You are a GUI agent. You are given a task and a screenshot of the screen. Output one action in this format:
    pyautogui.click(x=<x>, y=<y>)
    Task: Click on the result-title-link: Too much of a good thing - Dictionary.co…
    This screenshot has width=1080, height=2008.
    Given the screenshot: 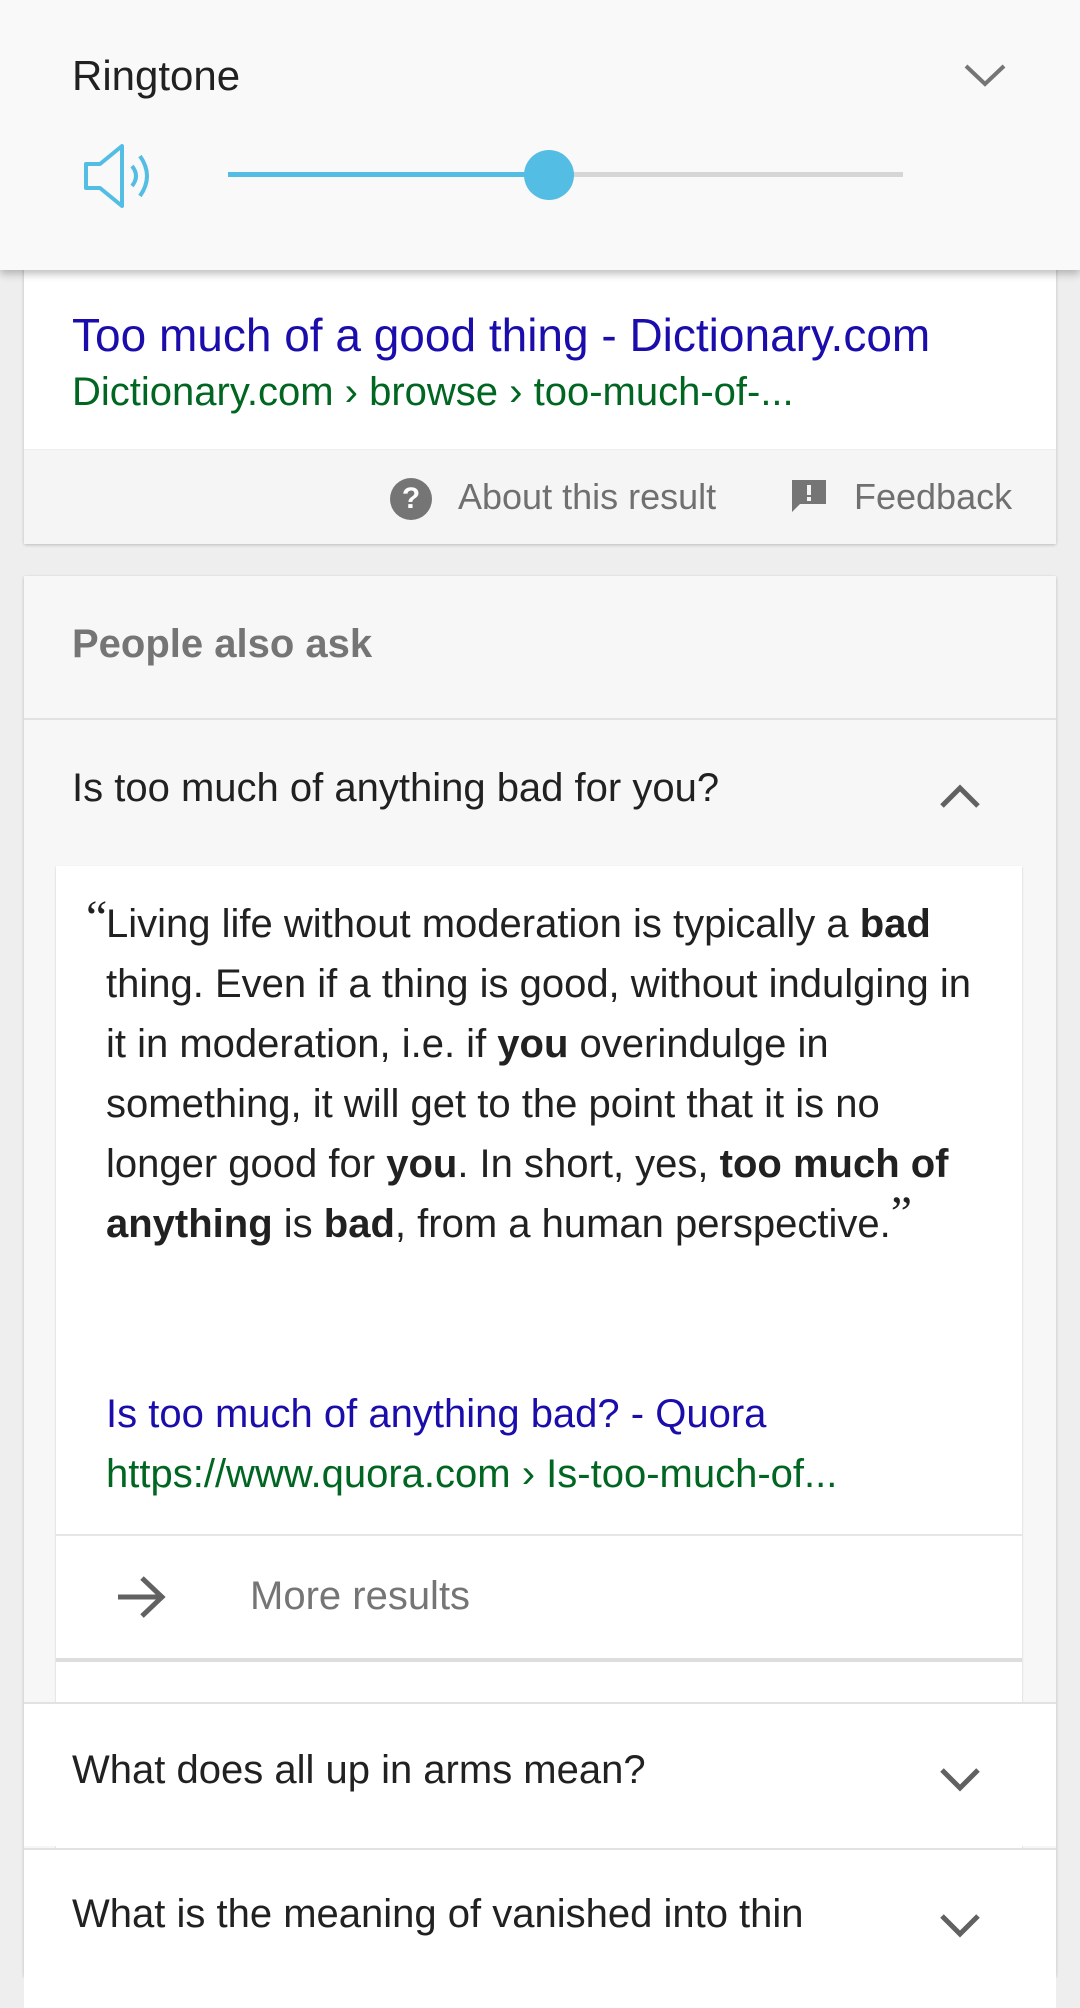 What is the action you would take?
    pyautogui.click(x=501, y=335)
    